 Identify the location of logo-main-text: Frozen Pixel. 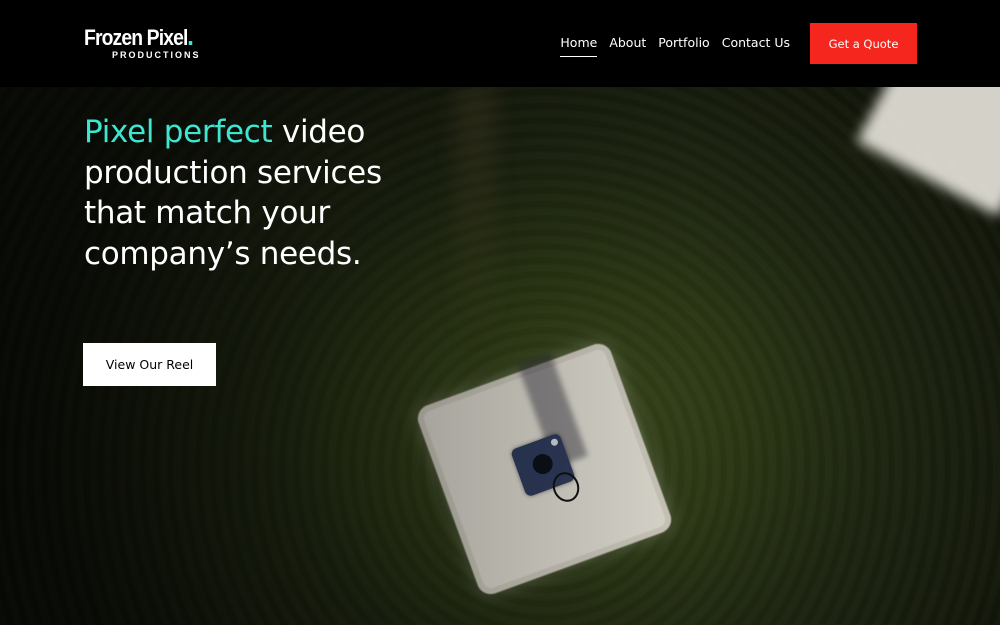
(136, 37).